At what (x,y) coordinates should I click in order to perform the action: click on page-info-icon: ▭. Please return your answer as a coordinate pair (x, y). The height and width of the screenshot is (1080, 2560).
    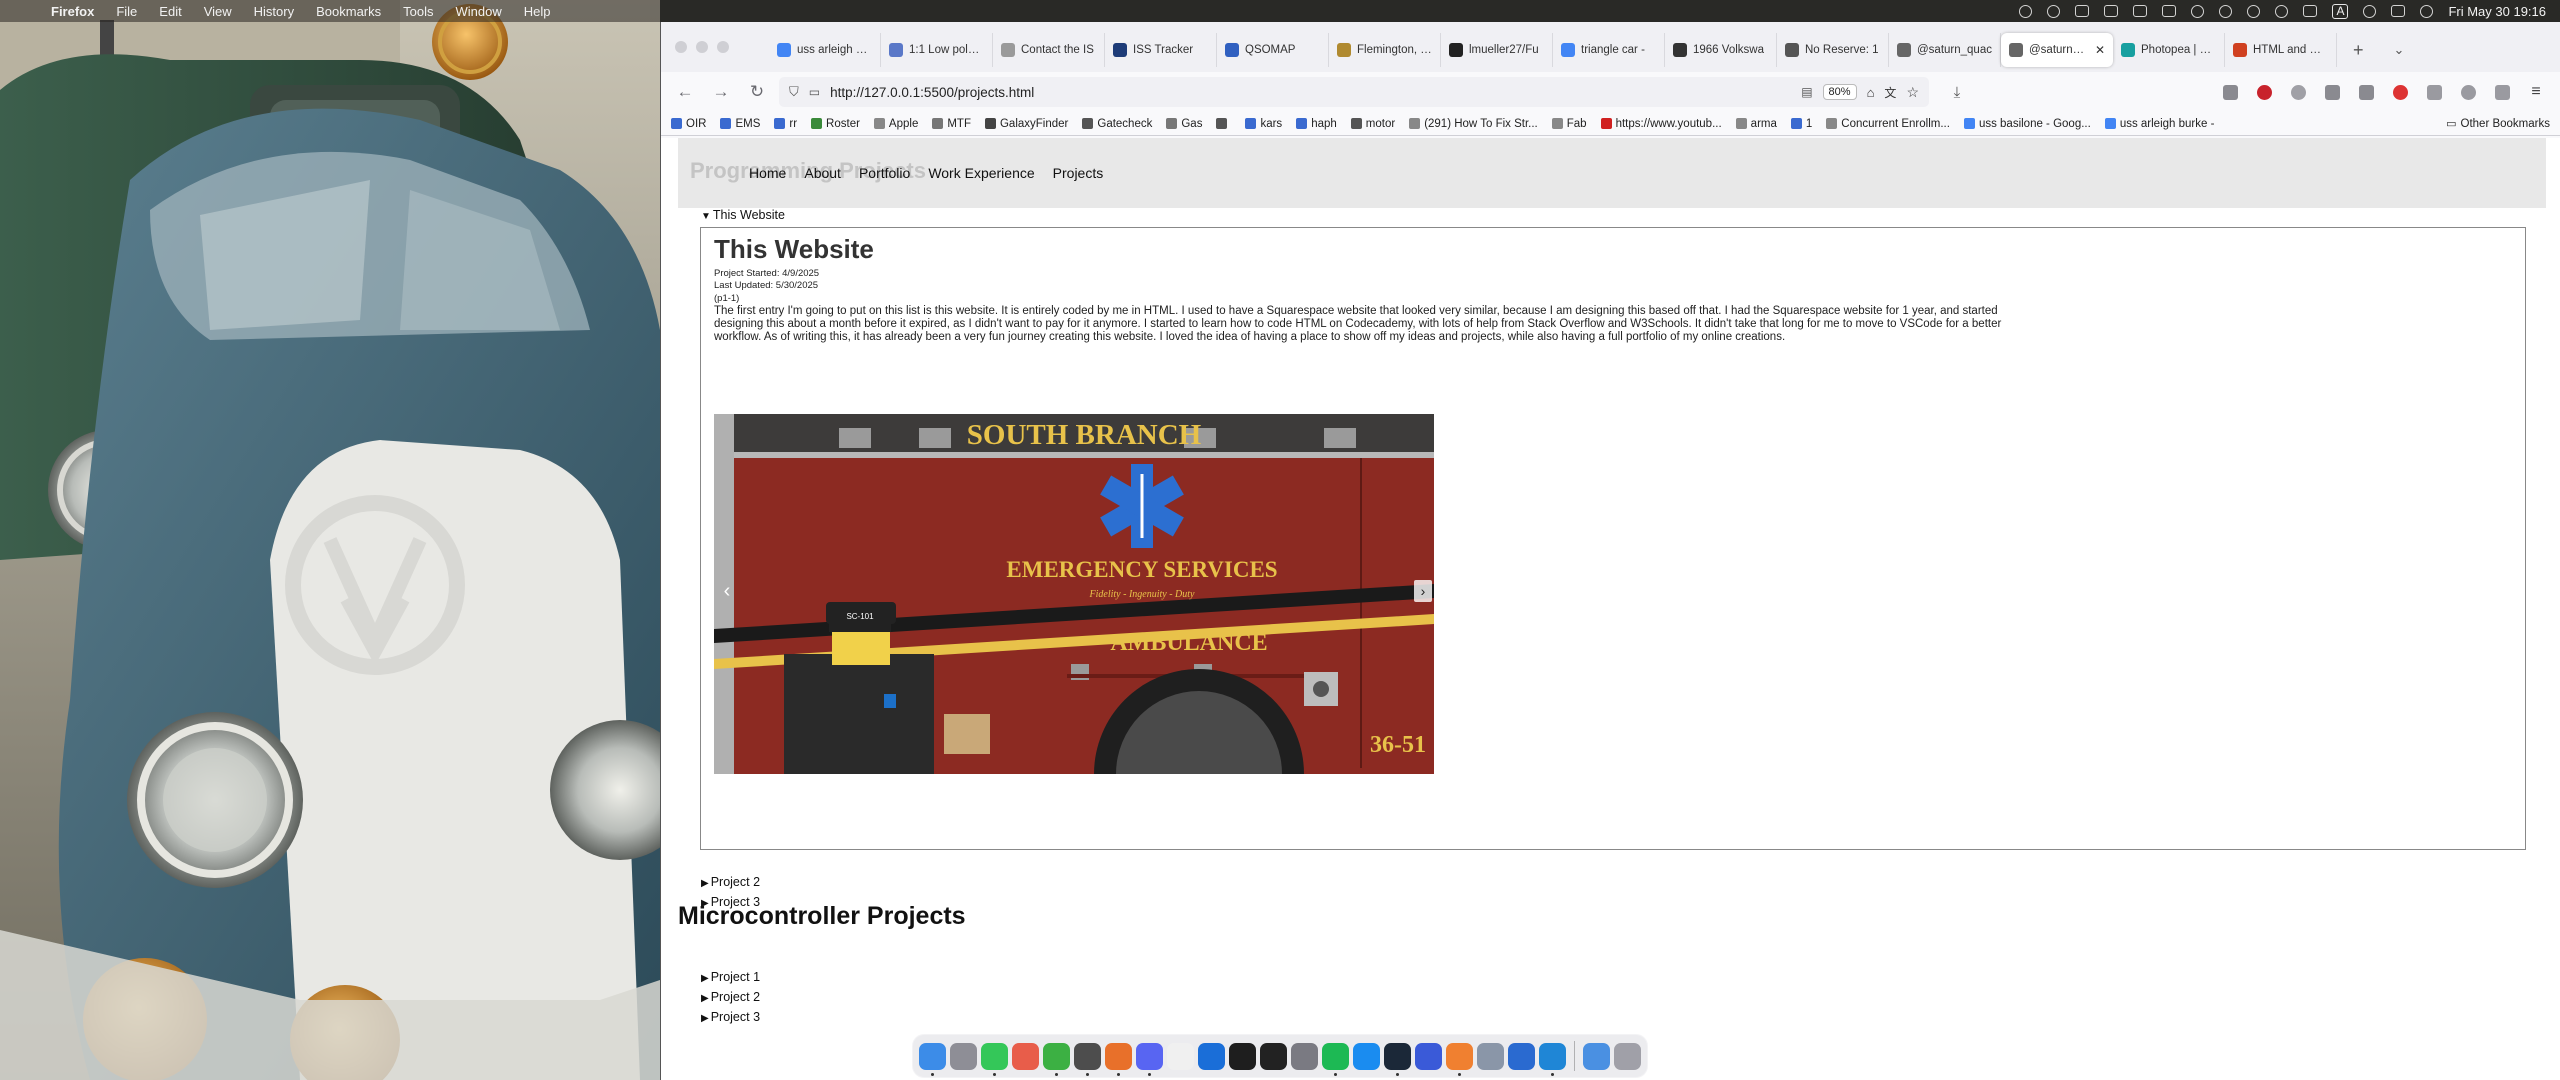
    Looking at the image, I should click on (814, 92).